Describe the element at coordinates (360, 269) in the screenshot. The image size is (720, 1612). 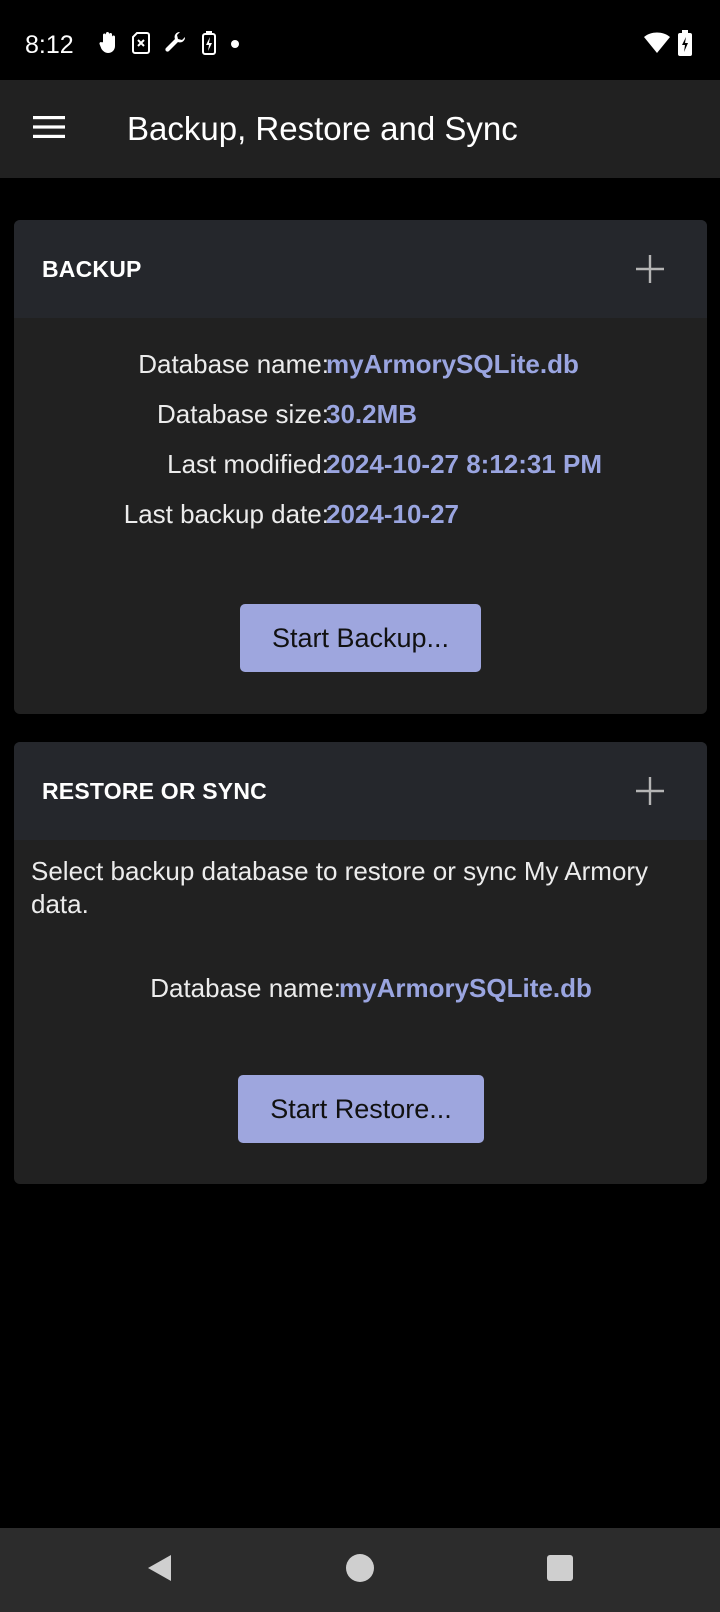
I see `backup-card-header: BACKUP` at that location.